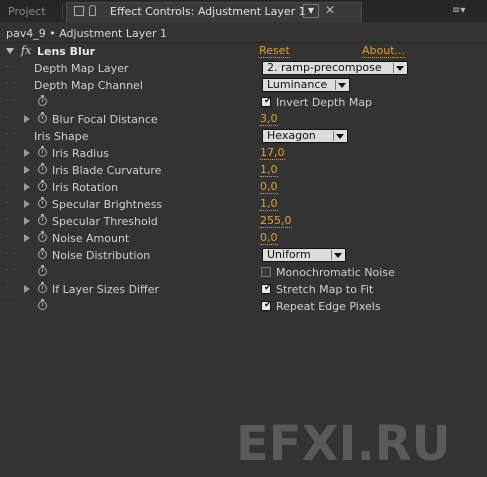 The height and width of the screenshot is (477, 487). I want to click on panel-menu-icon: ≡▾, so click(458, 10).